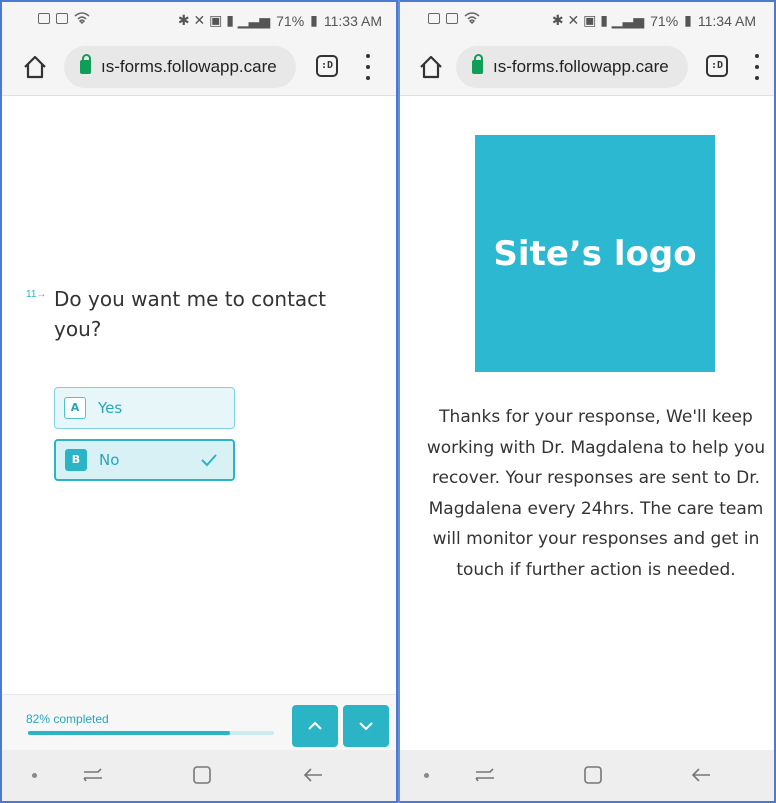 The image size is (776, 803). I want to click on status-bar: ✱ ✕ ▣ ▮ ▁▃▅ 71% ▮ 11:34 AM, so click(587, 20).